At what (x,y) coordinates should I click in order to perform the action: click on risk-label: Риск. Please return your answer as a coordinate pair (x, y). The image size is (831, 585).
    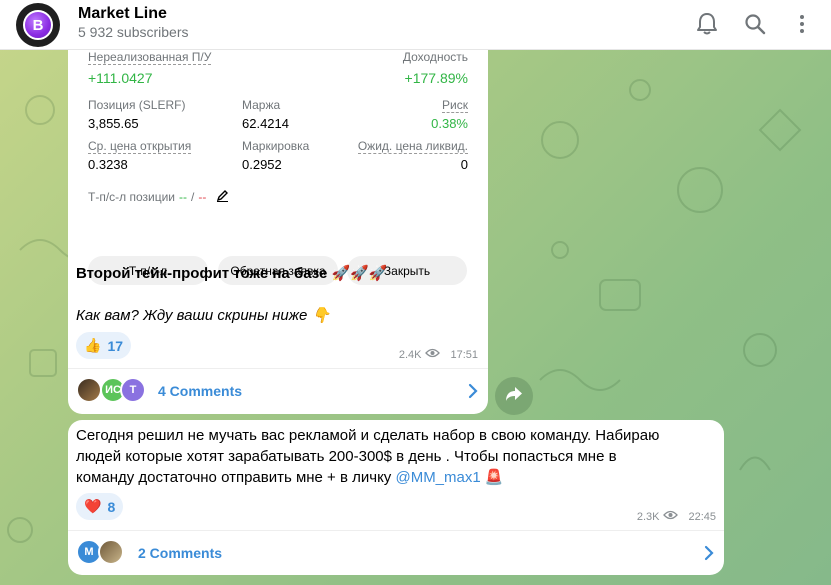
    Looking at the image, I should click on (455, 105).